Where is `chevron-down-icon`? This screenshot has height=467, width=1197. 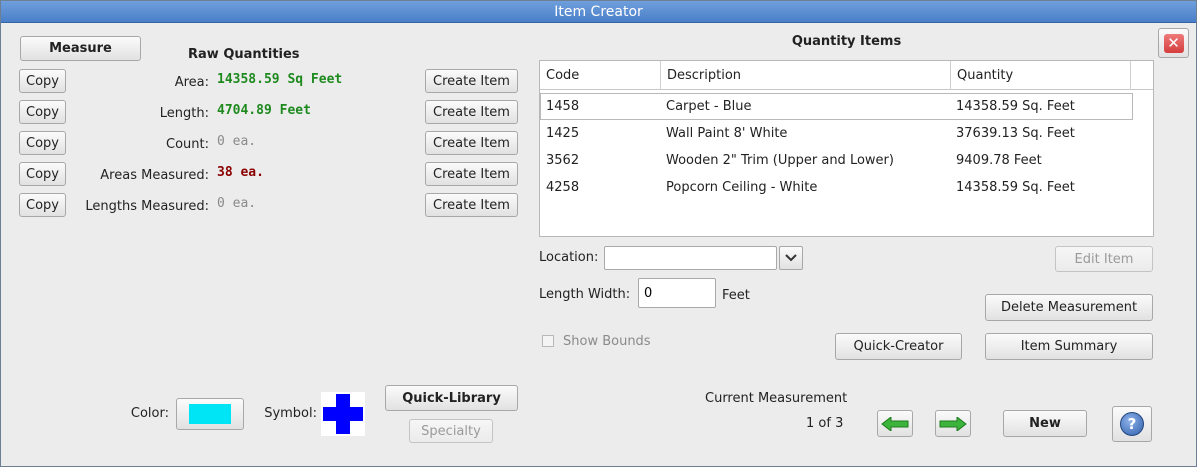
chevron-down-icon is located at coordinates (791, 258).